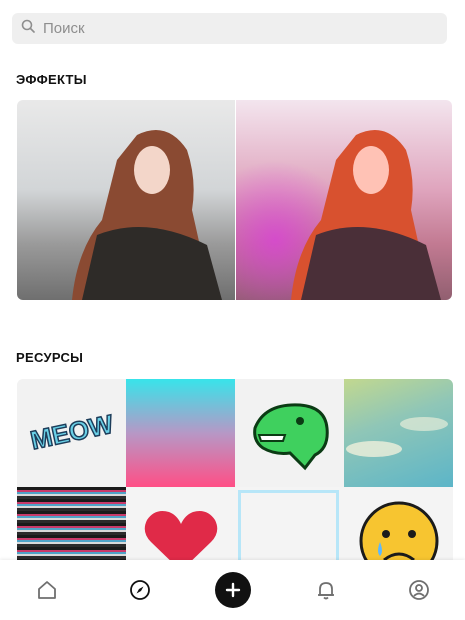 Image resolution: width=465 pixels, height=620 pixels. I want to click on resource-tile-dinosaur-sticker, so click(289, 433).